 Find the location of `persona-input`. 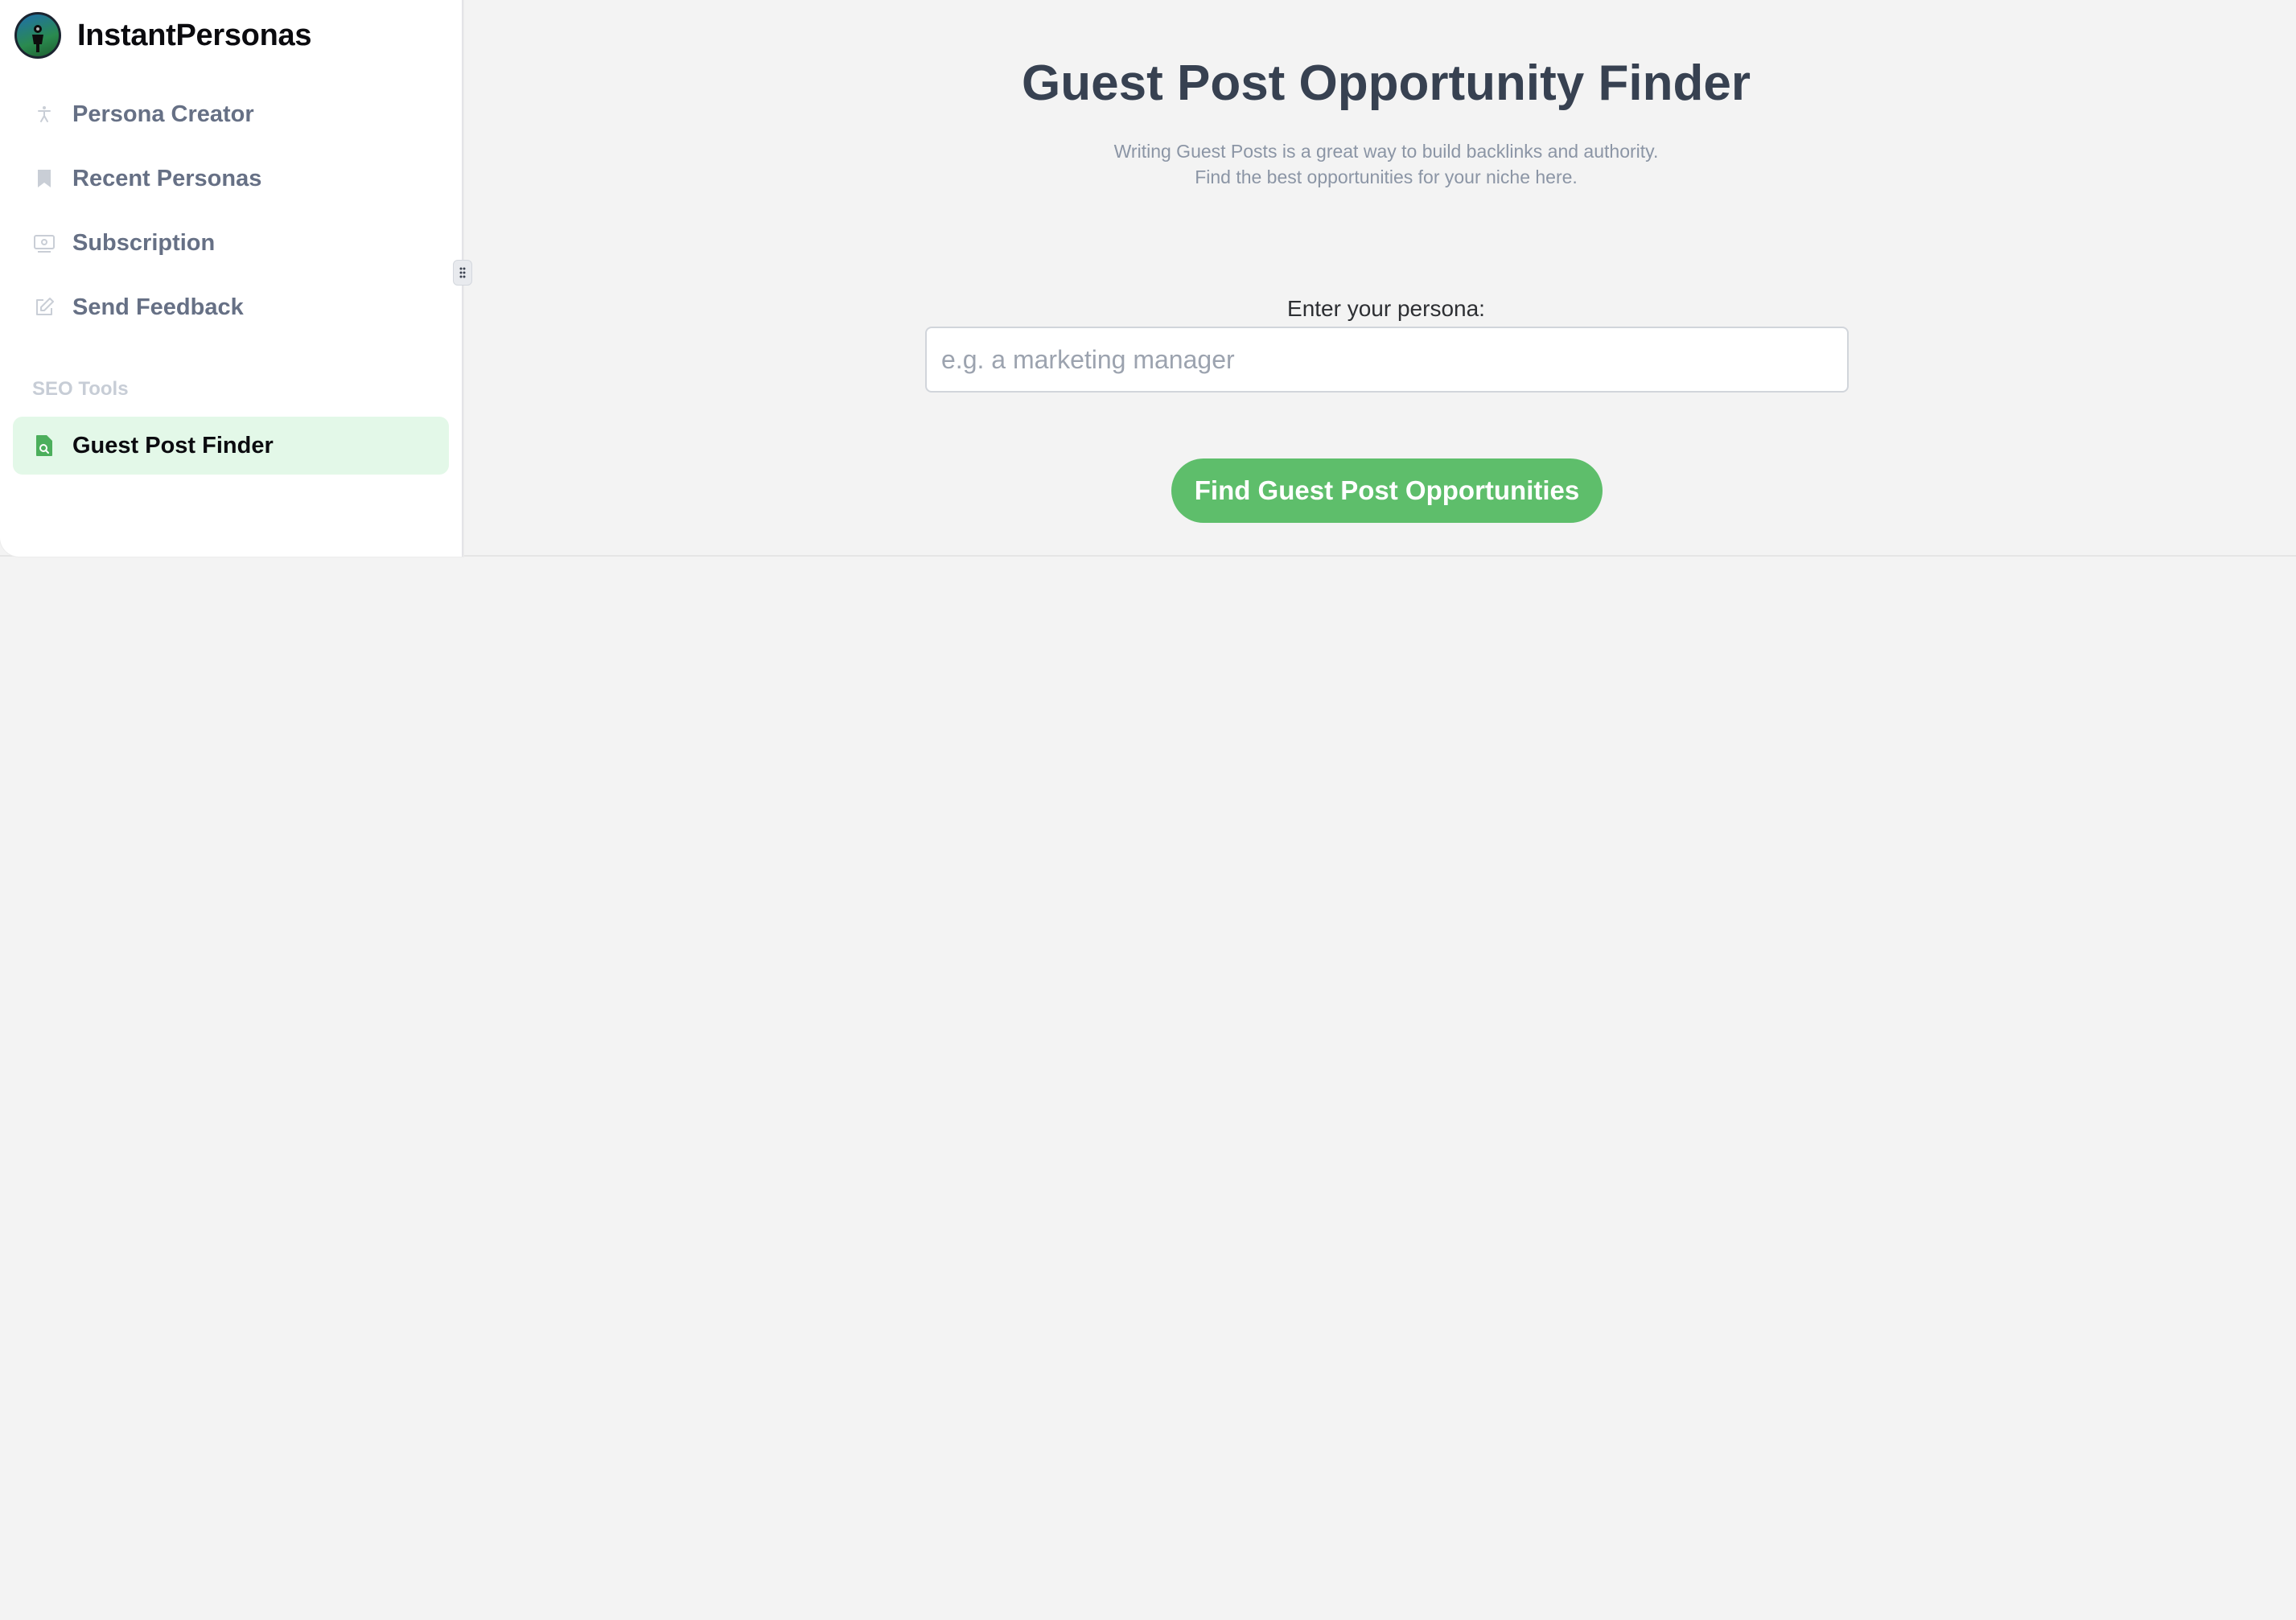

persona-input is located at coordinates (1387, 360).